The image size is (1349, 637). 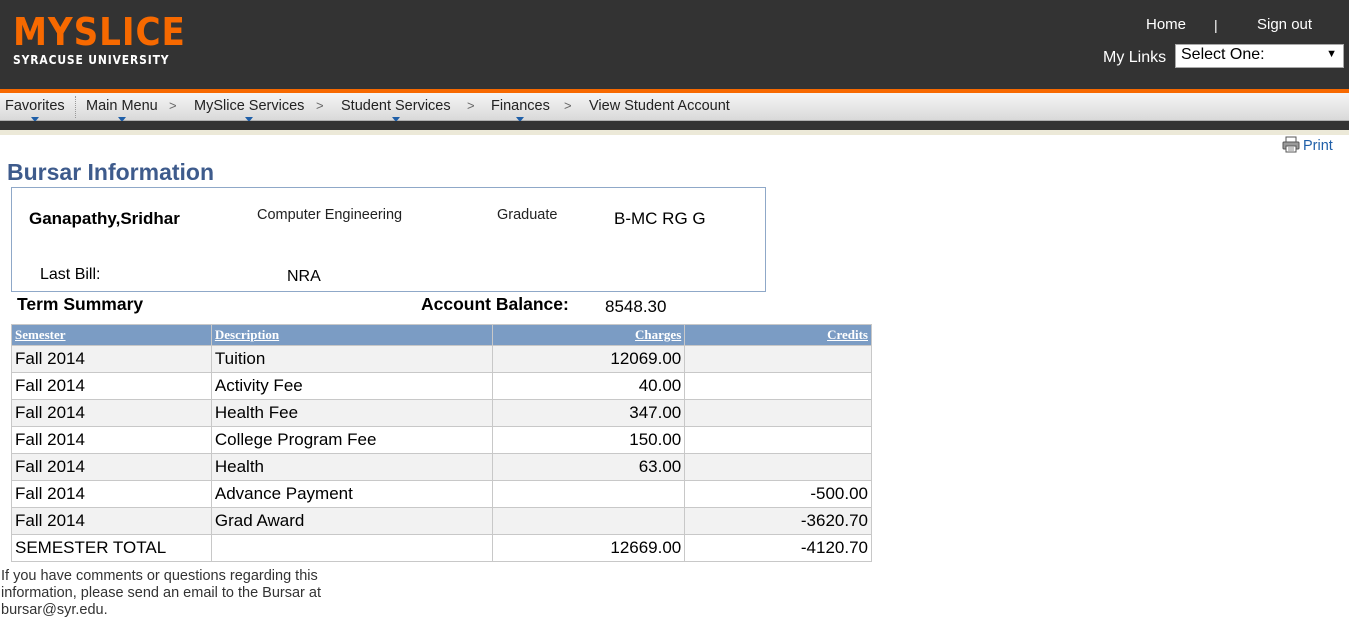 What do you see at coordinates (351, 521) in the screenshot?
I see `cell-description: Grad Award` at bounding box center [351, 521].